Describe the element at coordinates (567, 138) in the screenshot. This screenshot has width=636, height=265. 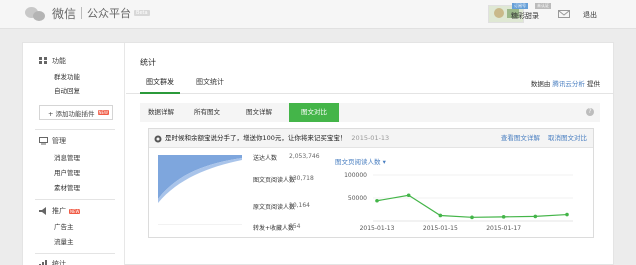
I see `cancel-compare-link: 取消图文对比` at that location.